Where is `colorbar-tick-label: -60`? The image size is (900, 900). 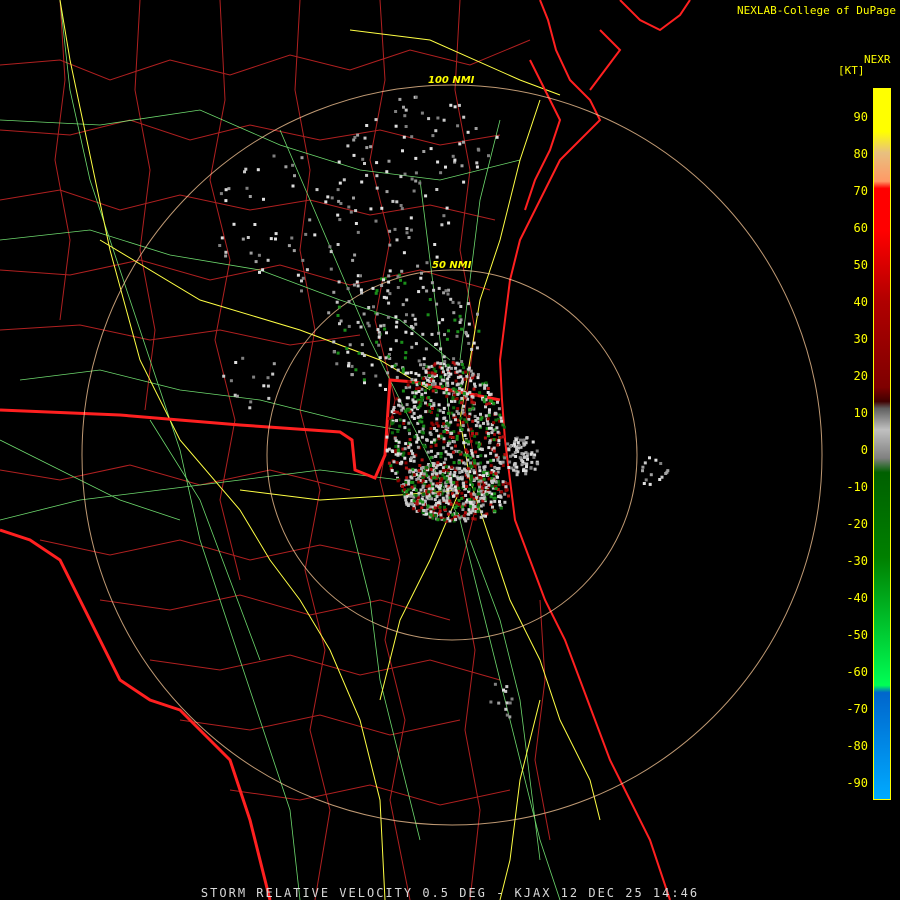
colorbar-tick-label: -60 is located at coordinates (857, 672).